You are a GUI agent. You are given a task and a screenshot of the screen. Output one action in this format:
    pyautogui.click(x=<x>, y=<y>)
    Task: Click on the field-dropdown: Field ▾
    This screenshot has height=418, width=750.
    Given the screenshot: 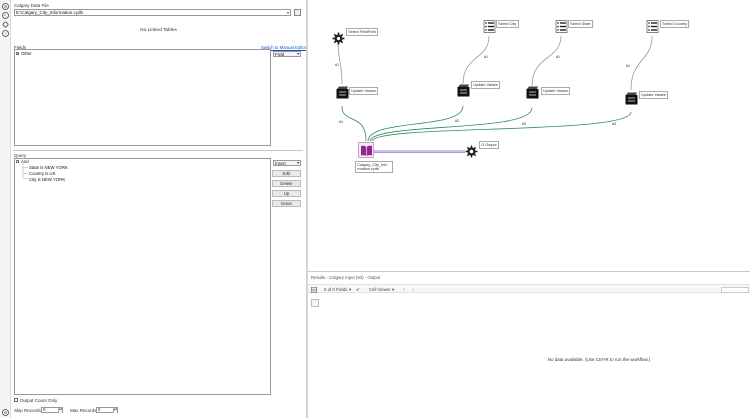 What is the action you would take?
    pyautogui.click(x=287, y=54)
    